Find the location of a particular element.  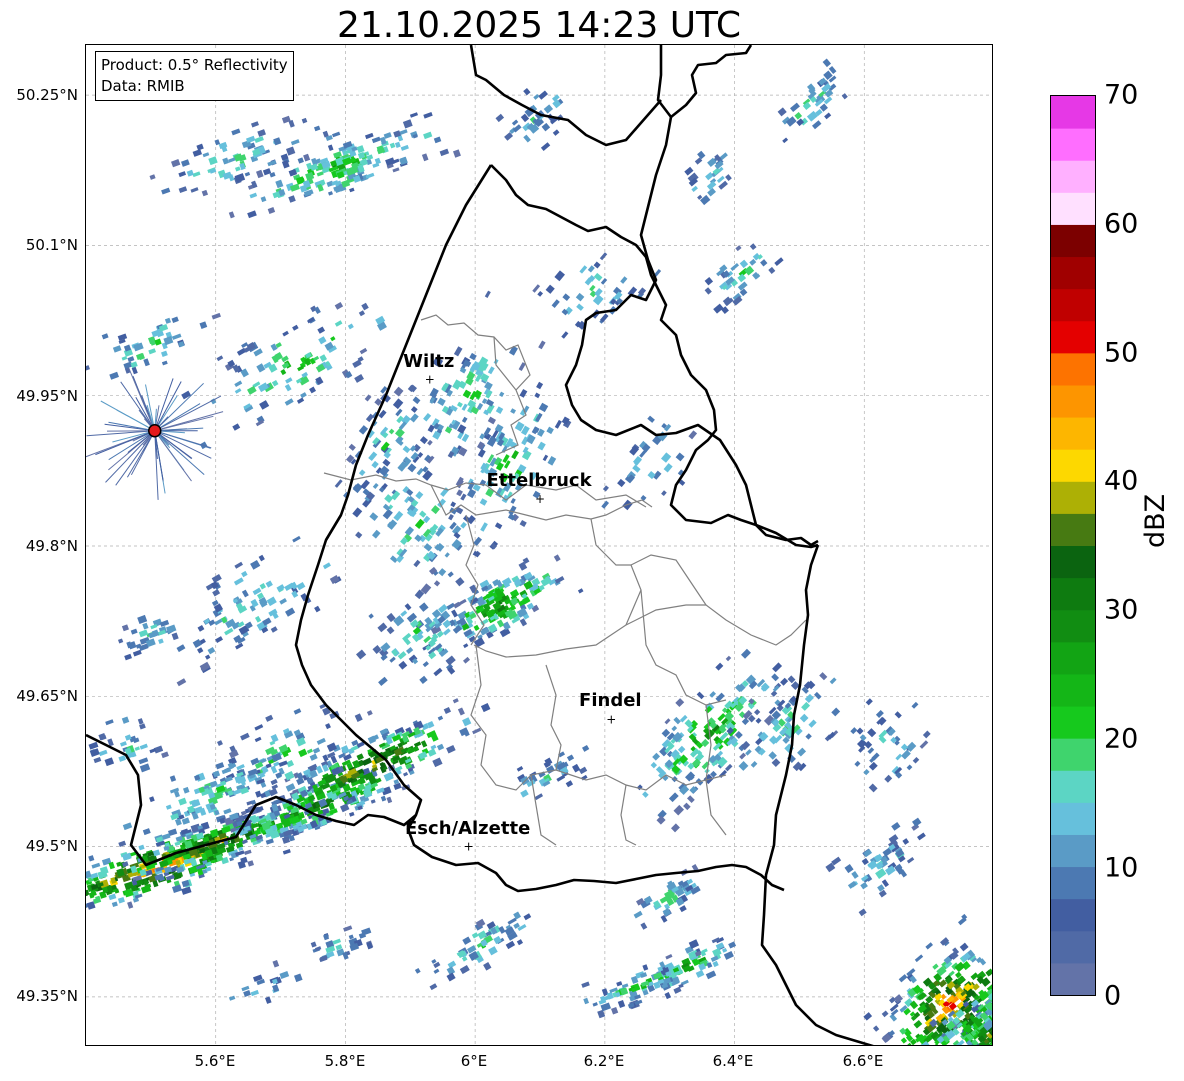

radar-site-marker is located at coordinates (154, 431).